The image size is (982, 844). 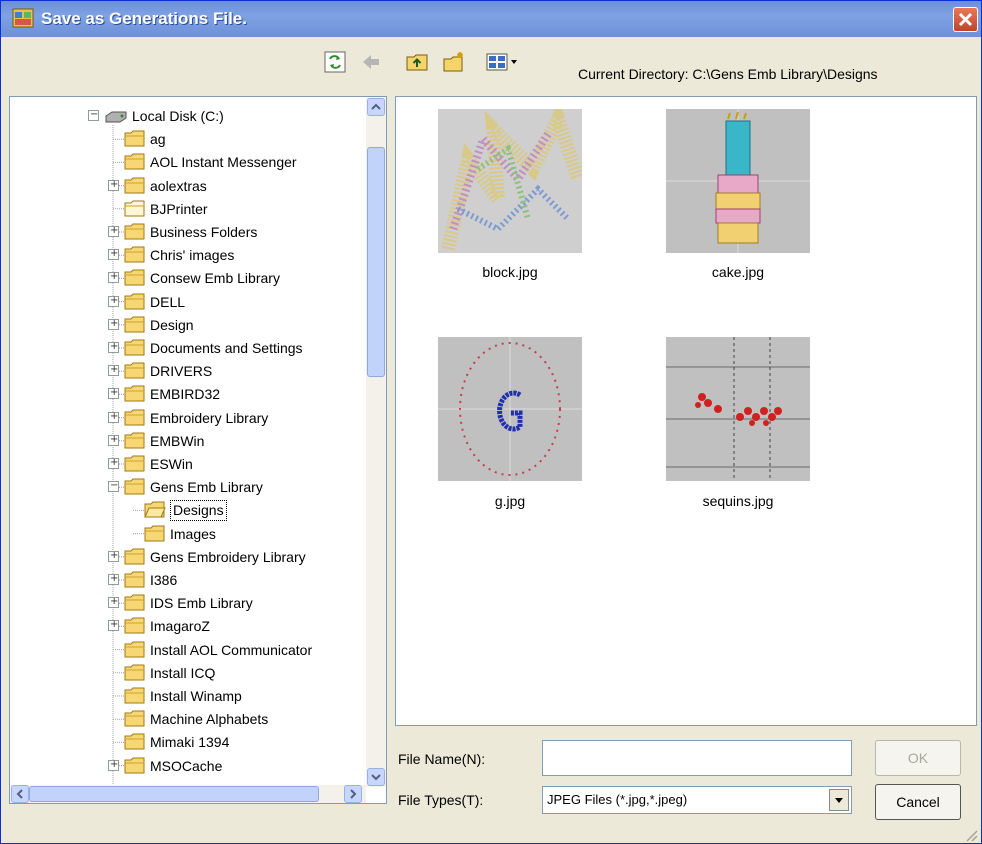 I want to click on app-icon, so click(x=23, y=18).